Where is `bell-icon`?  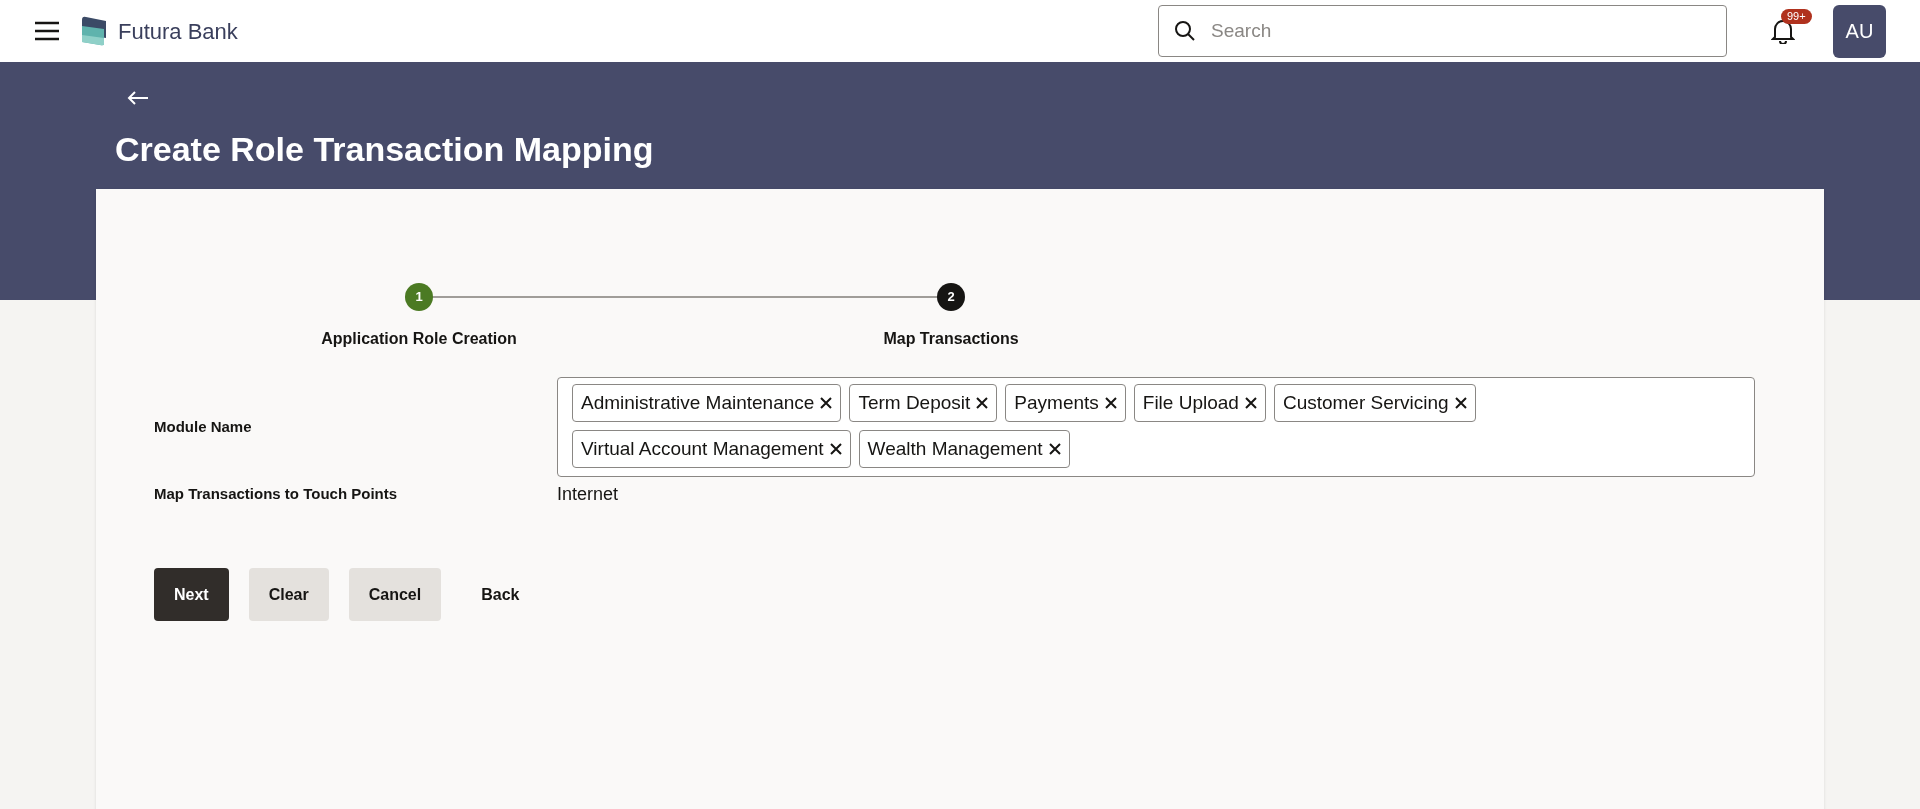 bell-icon is located at coordinates (1783, 31).